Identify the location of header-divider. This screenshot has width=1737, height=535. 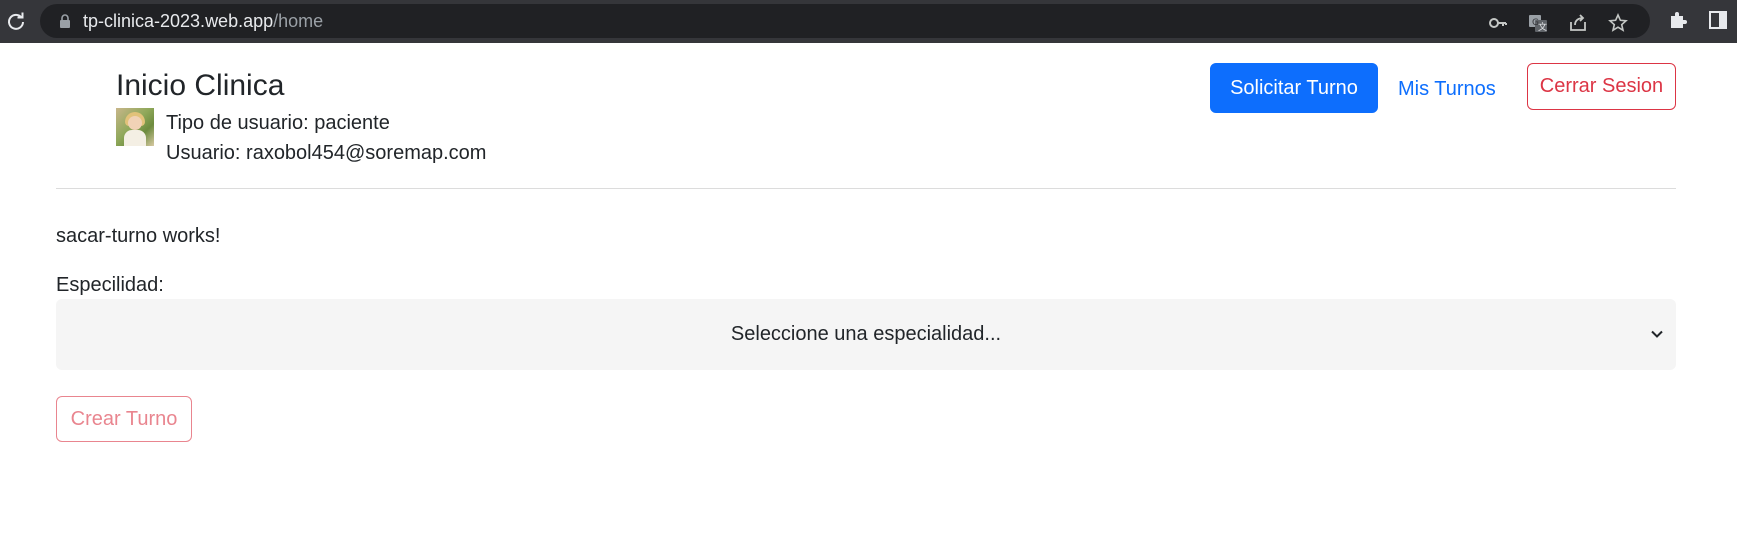
(866, 188).